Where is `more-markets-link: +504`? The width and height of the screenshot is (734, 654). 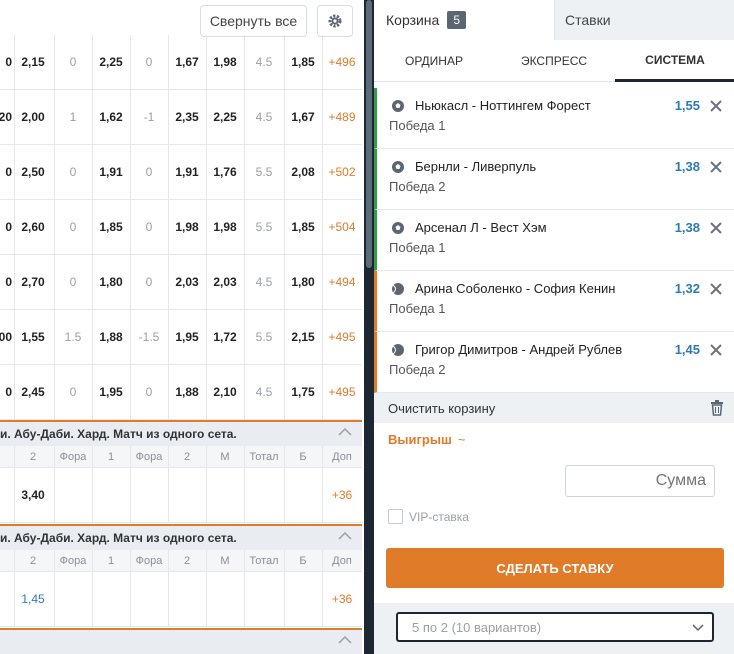
more-markets-link: +504 is located at coordinates (342, 227).